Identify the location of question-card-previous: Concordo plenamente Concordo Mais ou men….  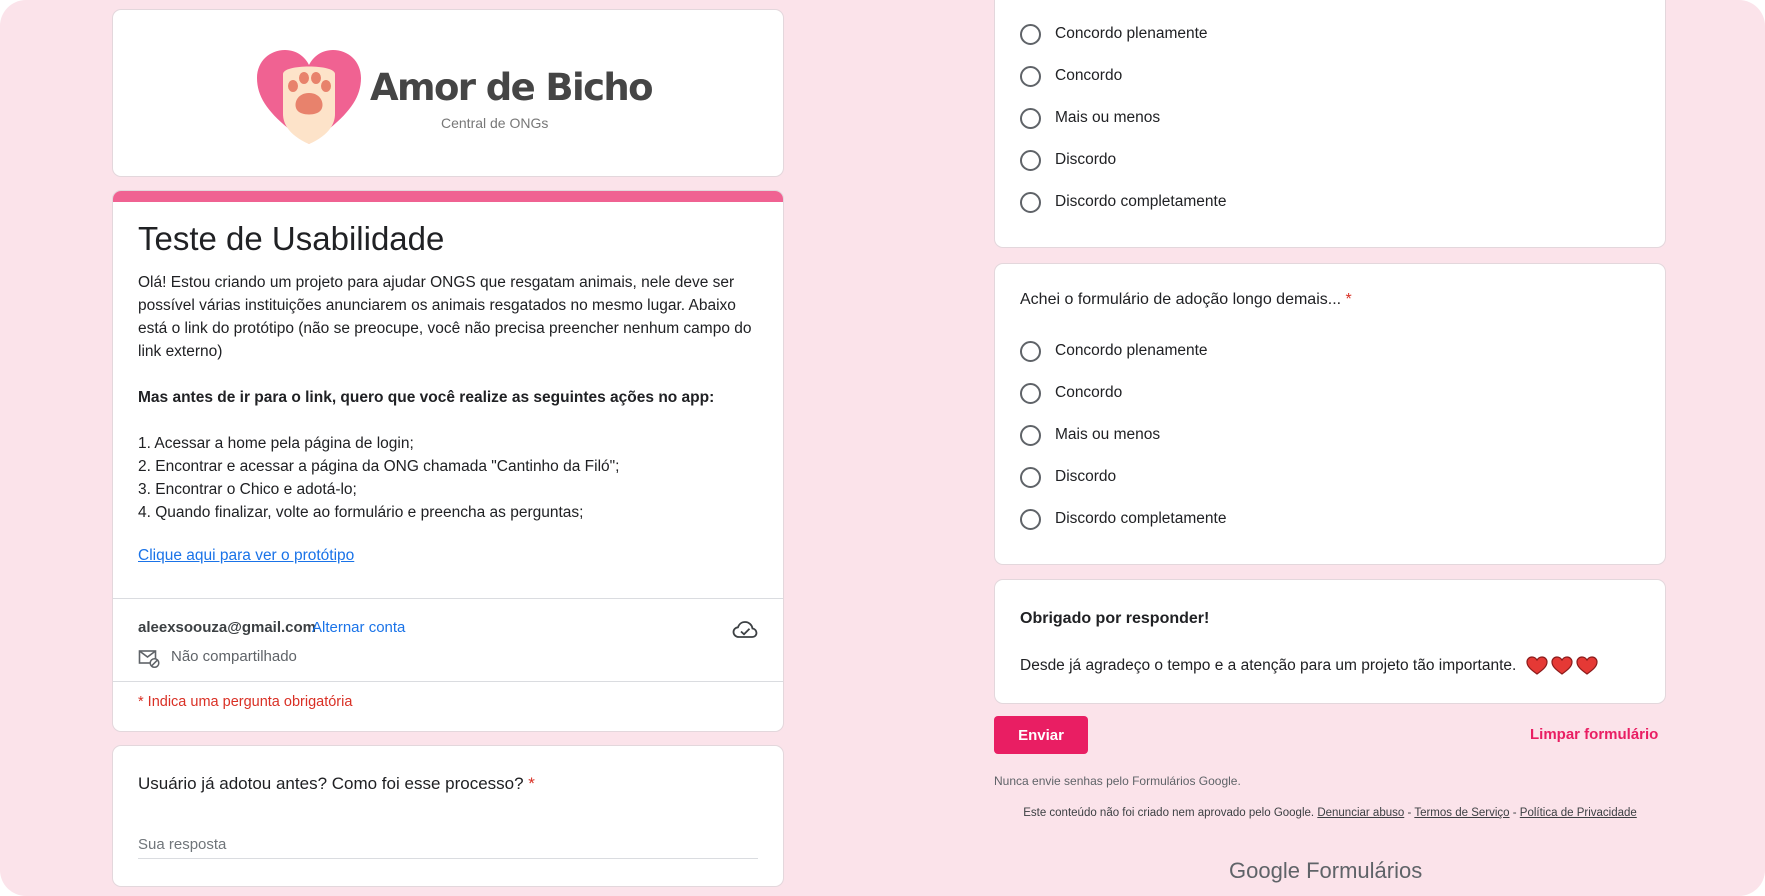
(1330, 124).